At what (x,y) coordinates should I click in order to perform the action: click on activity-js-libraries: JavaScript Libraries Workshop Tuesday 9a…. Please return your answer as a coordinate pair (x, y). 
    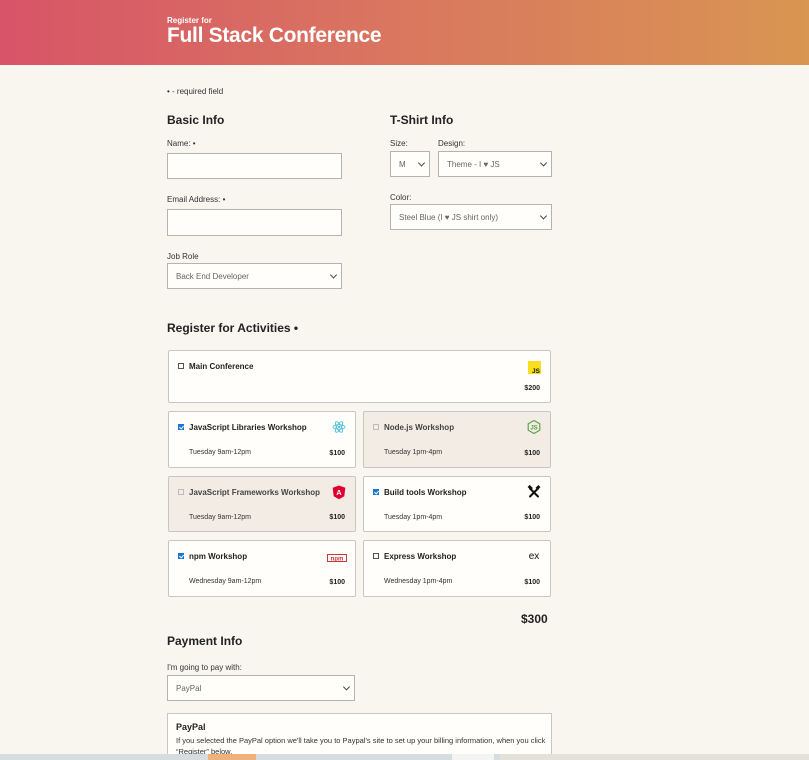
    Looking at the image, I should click on (262, 439).